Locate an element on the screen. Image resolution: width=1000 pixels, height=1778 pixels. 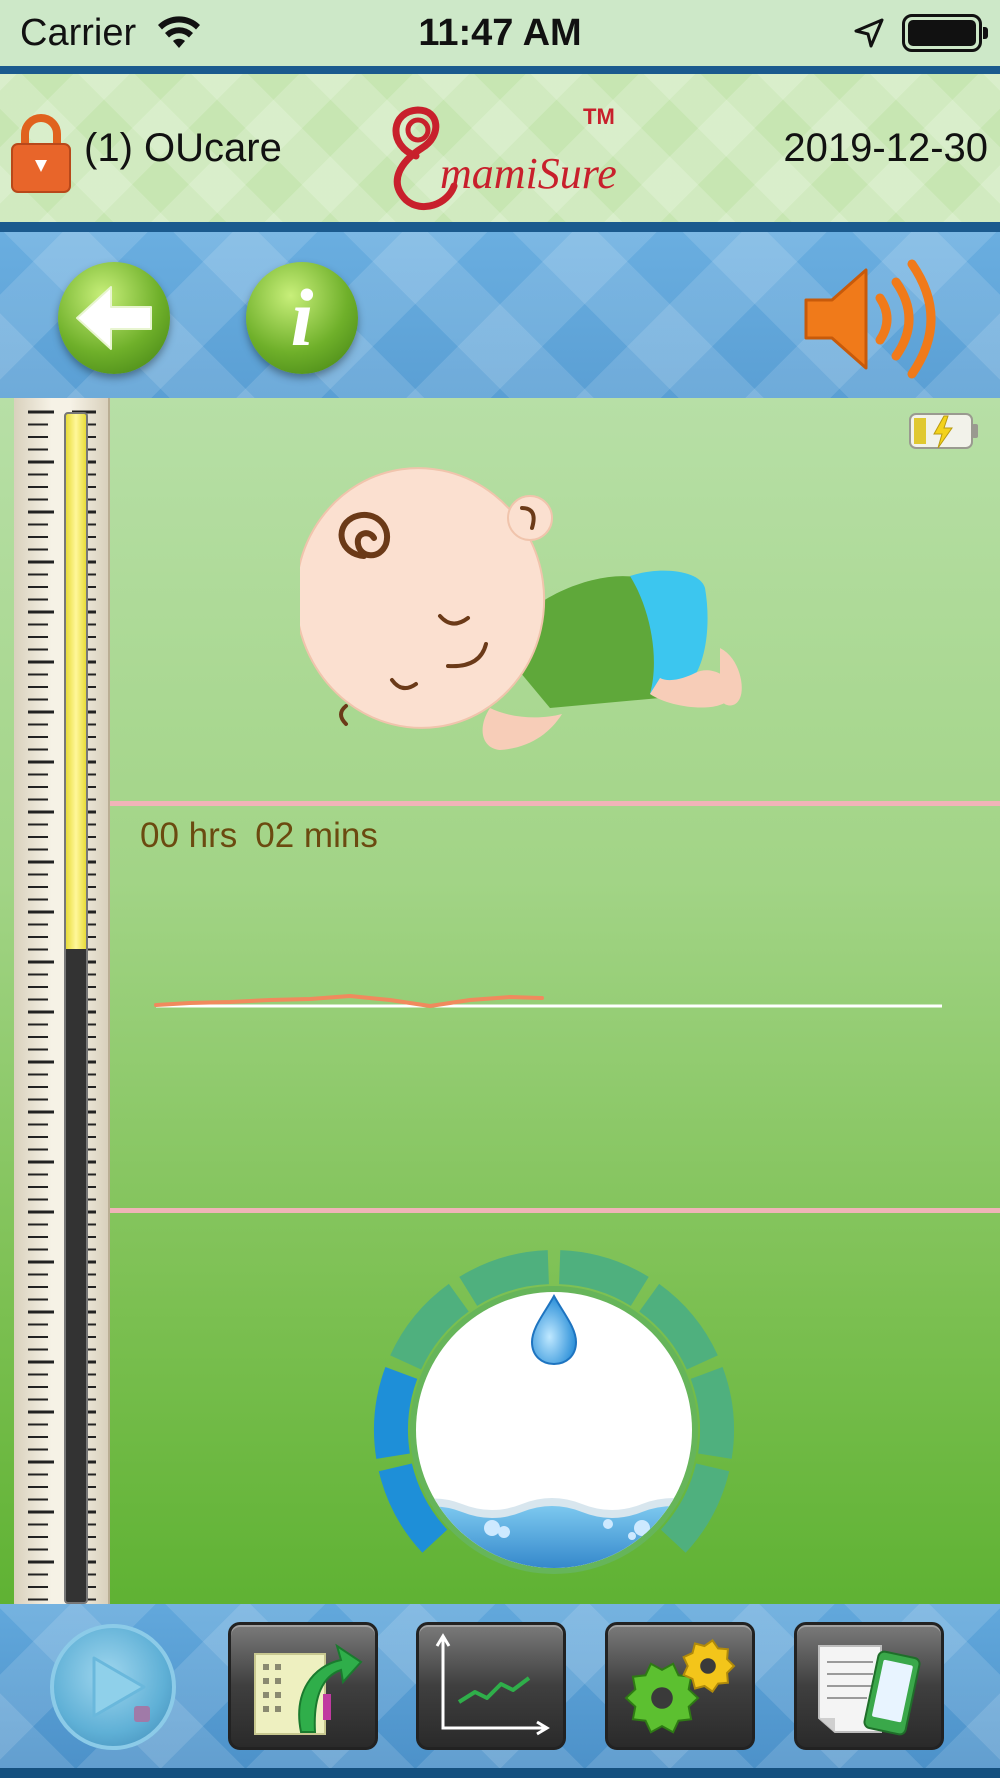
export-data-icon is located at coordinates (308, 1689).